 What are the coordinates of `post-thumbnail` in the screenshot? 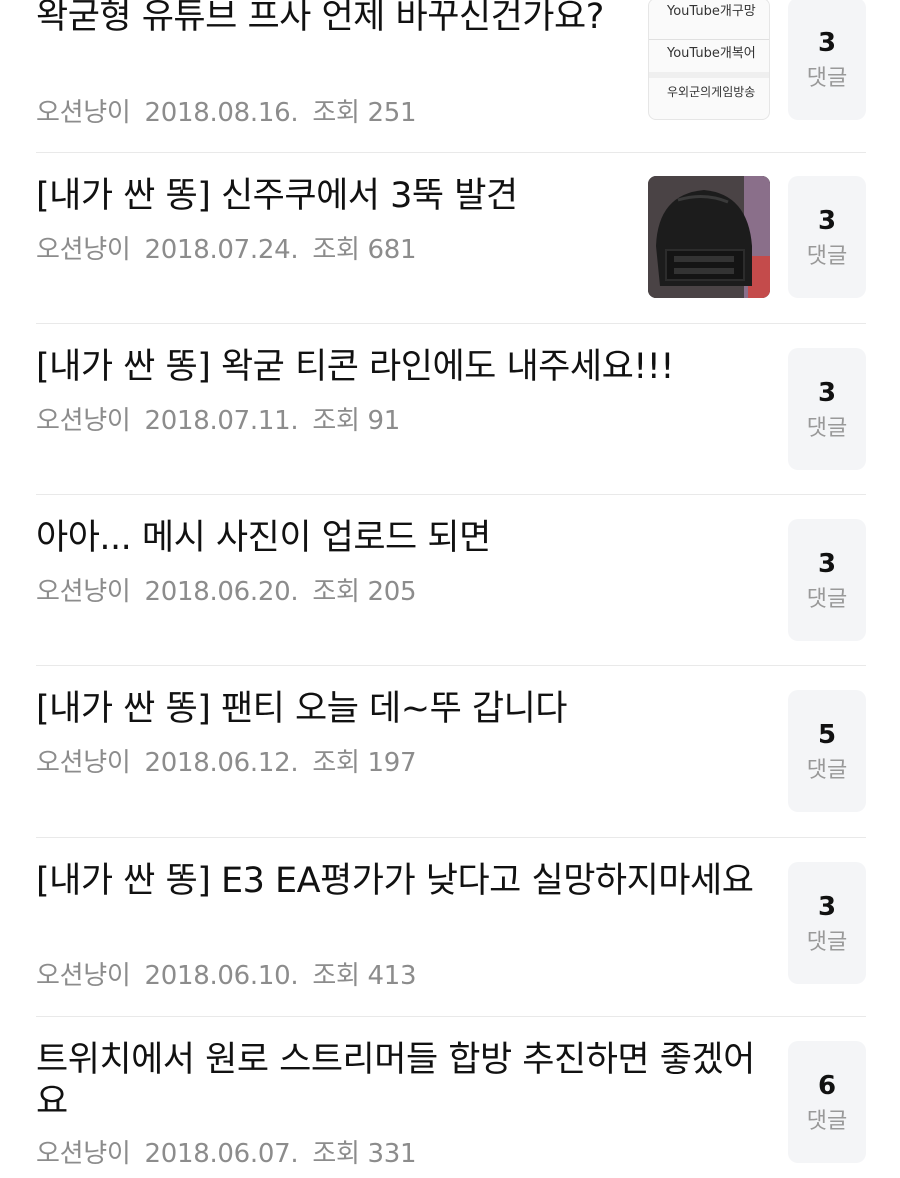 It's located at (709, 237).